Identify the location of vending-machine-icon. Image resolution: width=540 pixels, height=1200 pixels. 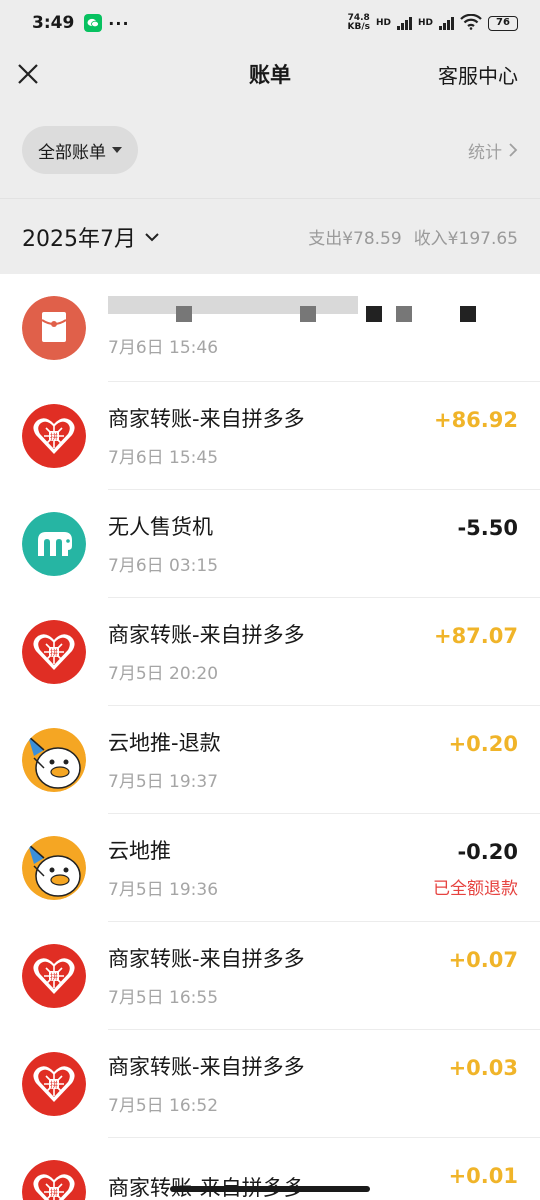
(54, 544).